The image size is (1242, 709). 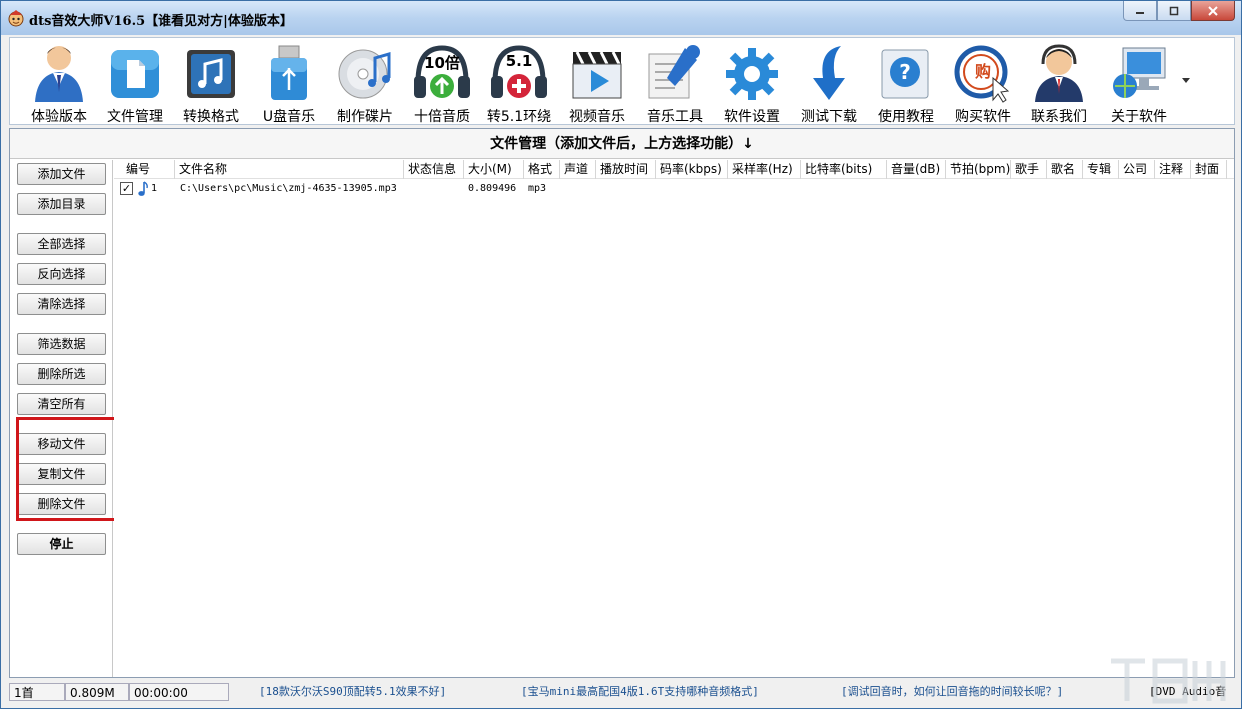 I want to click on col-samplerate: 采样率(Hz), so click(x=764, y=169).